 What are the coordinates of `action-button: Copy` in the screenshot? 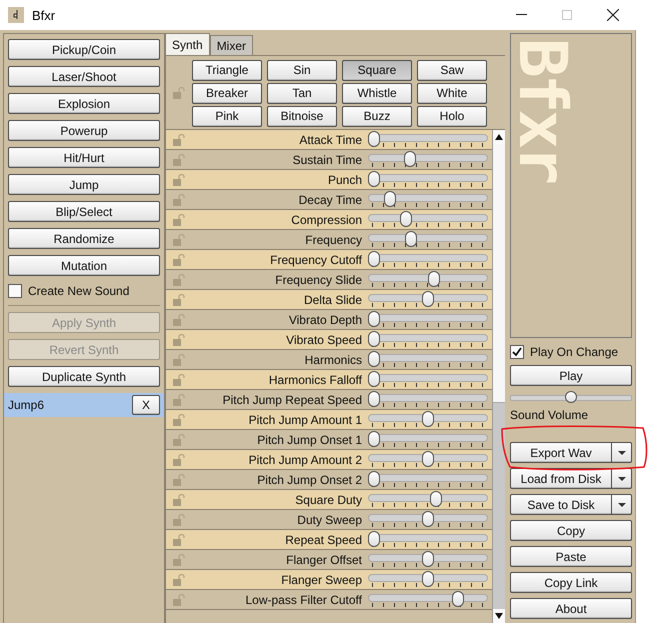 It's located at (571, 530).